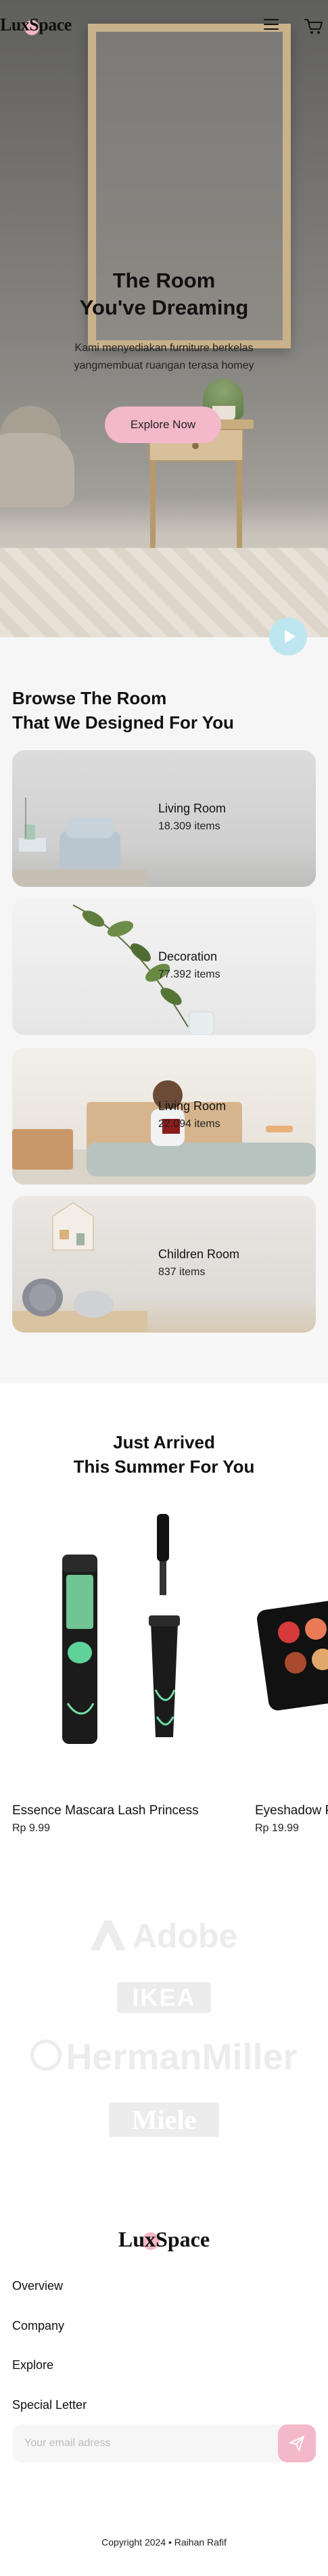 The image size is (328, 2576). I want to click on footer-special-letter-label: Special Letter, so click(50, 2405).